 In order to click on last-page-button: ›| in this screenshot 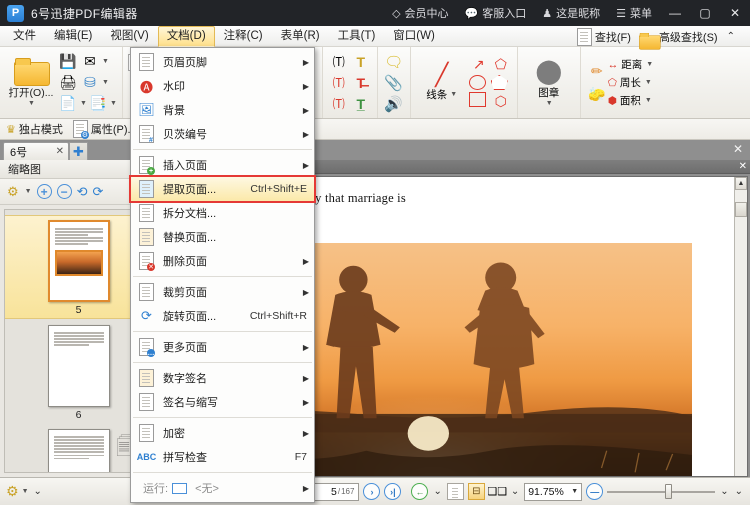, I will do `click(393, 491)`.